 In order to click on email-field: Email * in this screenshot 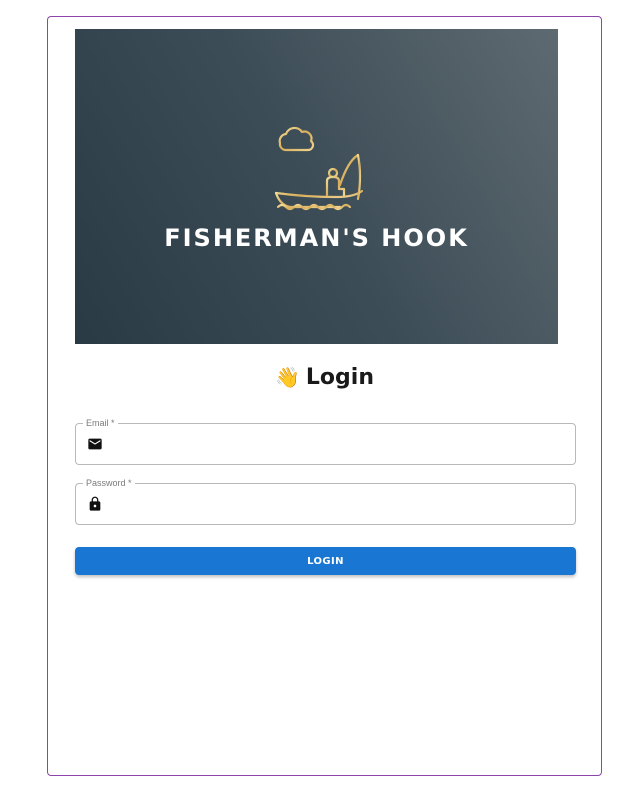, I will do `click(325, 441)`.